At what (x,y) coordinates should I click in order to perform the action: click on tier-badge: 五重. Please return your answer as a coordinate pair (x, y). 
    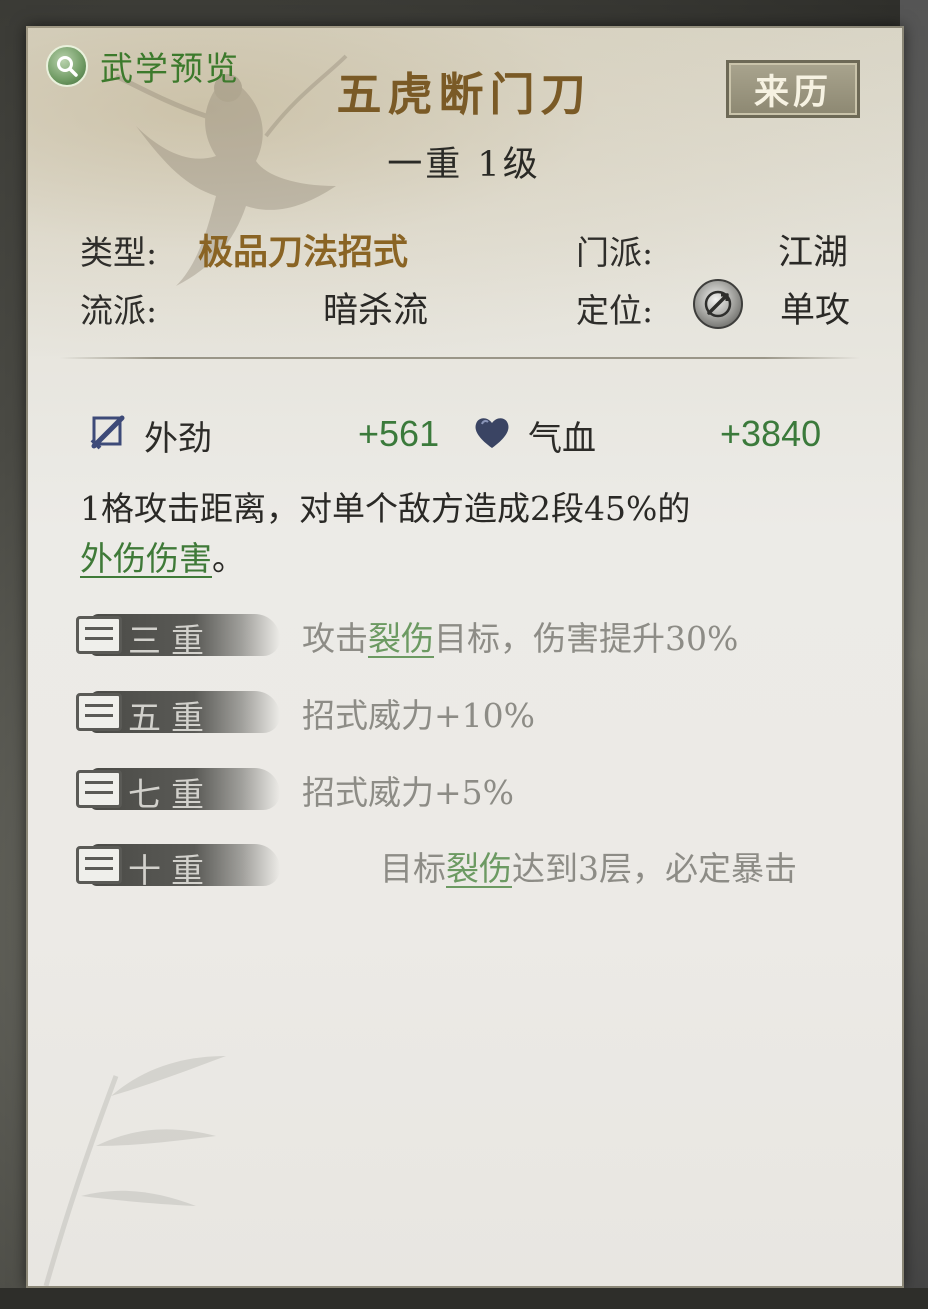
    Looking at the image, I should click on (181, 711).